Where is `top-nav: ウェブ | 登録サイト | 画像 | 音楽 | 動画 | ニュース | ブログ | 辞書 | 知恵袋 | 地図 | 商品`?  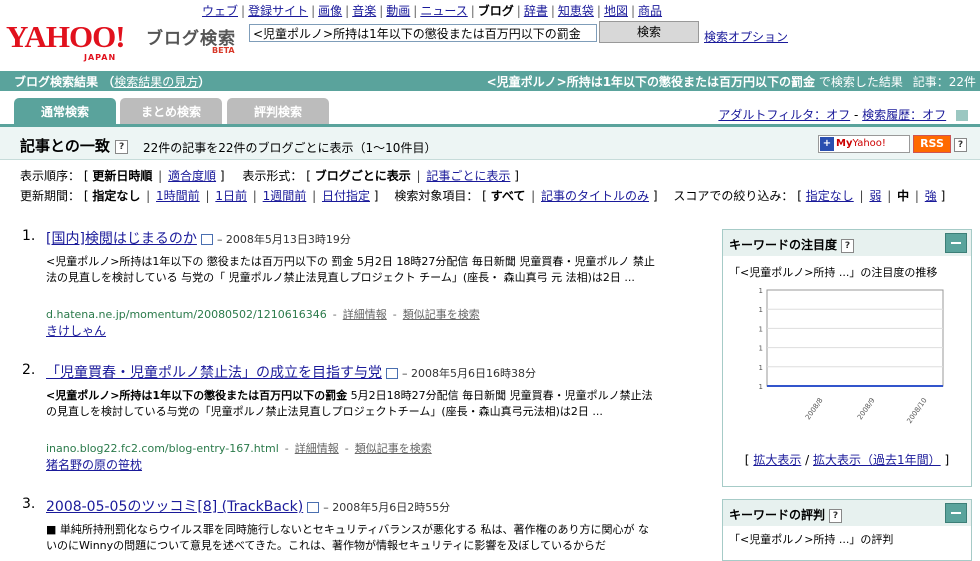 top-nav: ウェブ | 登録サイト | 画像 | 音楽 | 動画 | ニュース | ブログ | 辞書 | 知恵袋 | 地図 | 商品 is located at coordinates (432, 11).